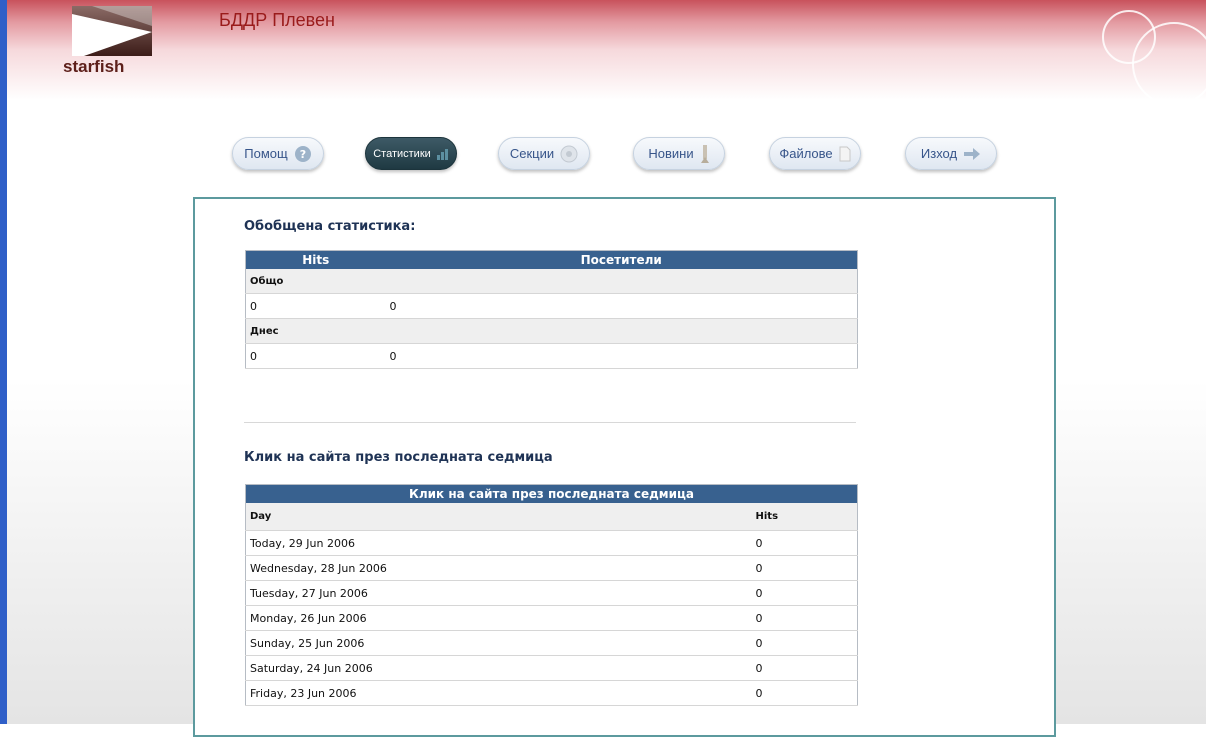 The image size is (1206, 737). I want to click on files-label: Файлове, so click(806, 153).